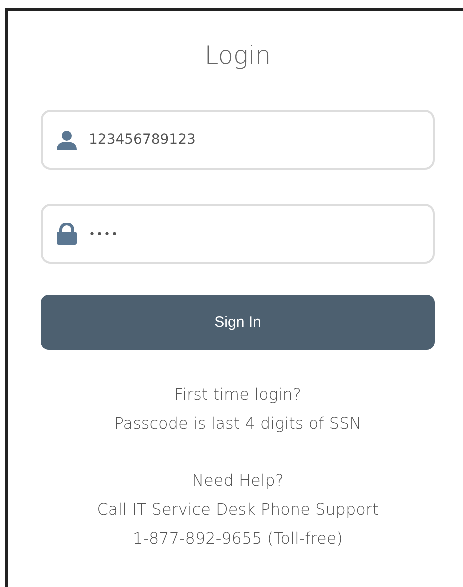  What do you see at coordinates (67, 140) in the screenshot?
I see `user-icon` at bounding box center [67, 140].